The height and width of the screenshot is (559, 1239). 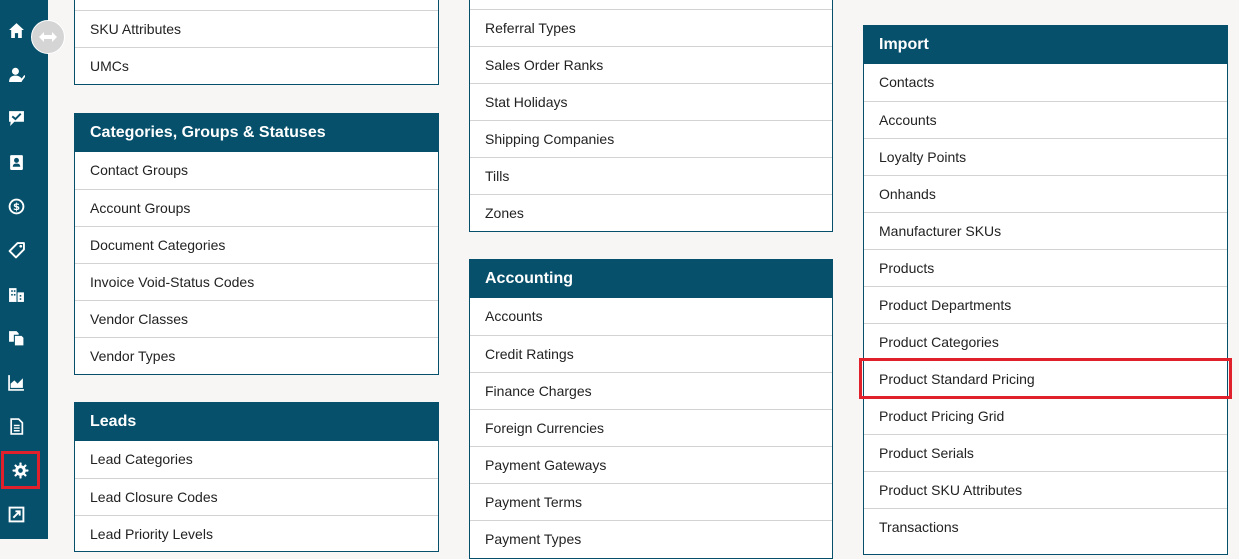 I want to click on sidebar-item-tasks, so click(x=16, y=118).